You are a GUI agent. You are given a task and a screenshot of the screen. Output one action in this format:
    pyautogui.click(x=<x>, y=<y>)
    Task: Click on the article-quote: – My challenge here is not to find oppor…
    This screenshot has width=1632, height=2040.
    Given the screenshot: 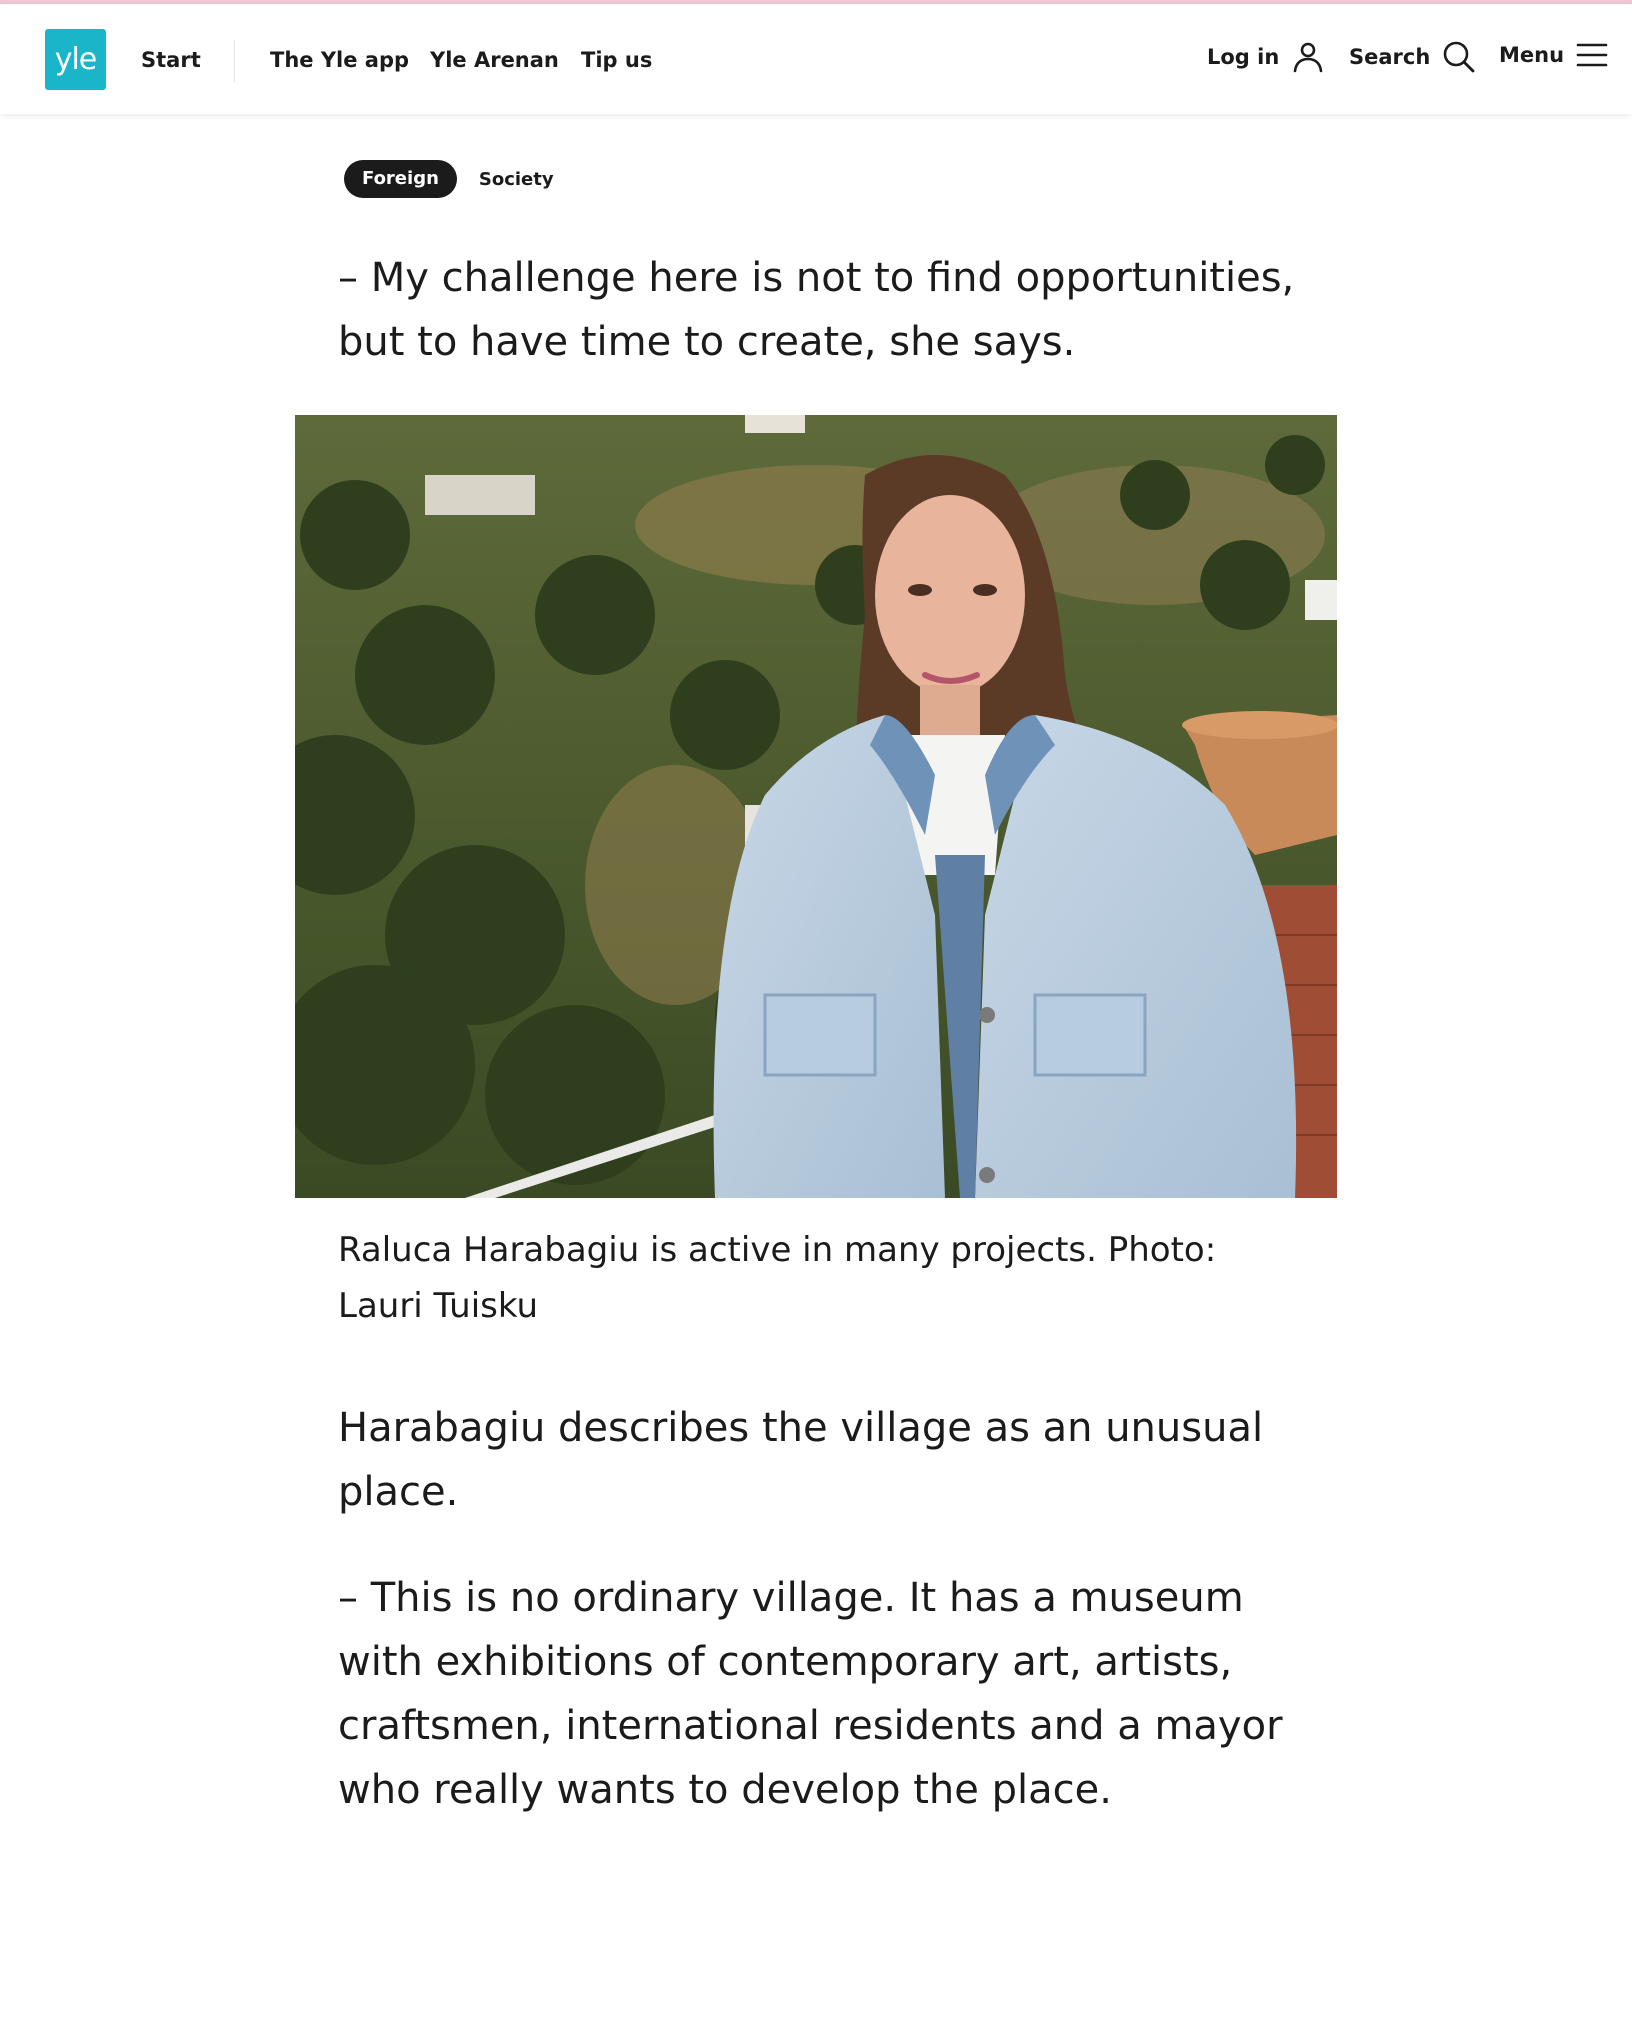 What is the action you would take?
    pyautogui.click(x=816, y=310)
    